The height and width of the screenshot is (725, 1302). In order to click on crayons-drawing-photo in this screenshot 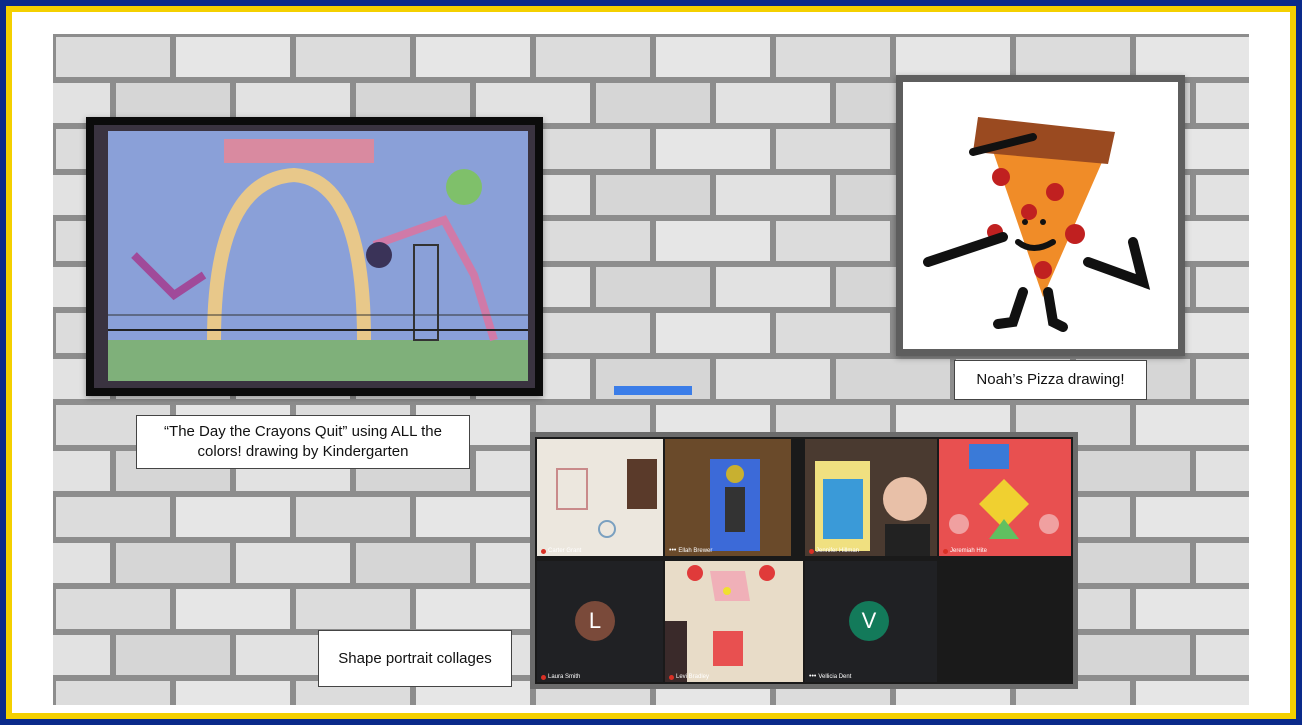, I will do `click(314, 256)`.